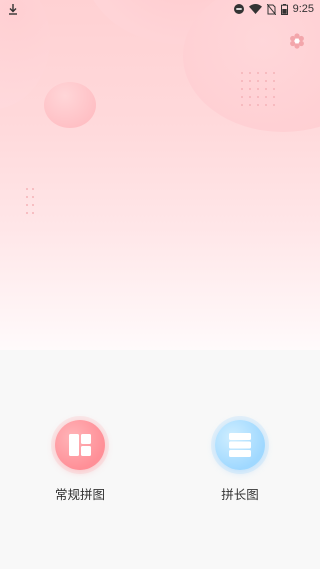  Describe the element at coordinates (238, 9) in the screenshot. I see `do-not-disturb-icon` at that location.